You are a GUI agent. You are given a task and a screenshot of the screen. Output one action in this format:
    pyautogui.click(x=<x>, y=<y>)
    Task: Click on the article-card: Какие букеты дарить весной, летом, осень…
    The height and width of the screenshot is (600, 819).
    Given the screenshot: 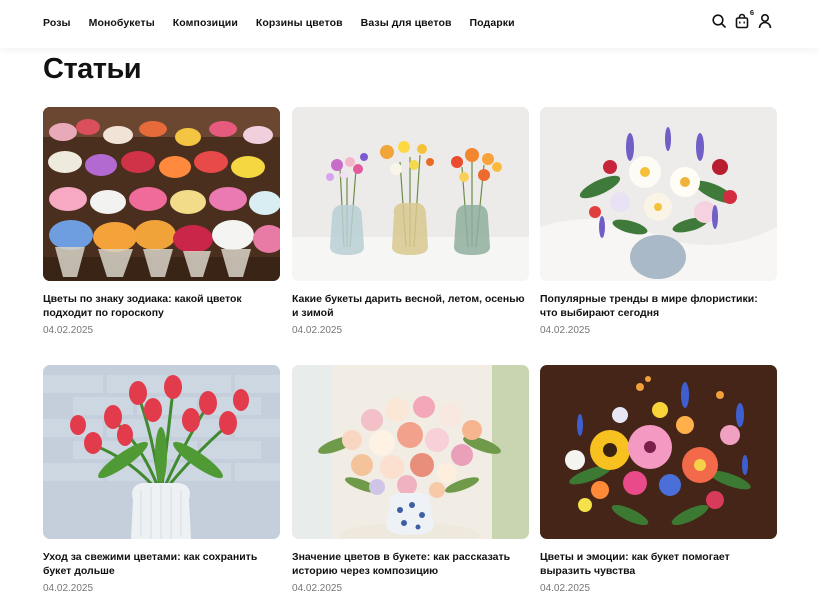 What is the action you would take?
    pyautogui.click(x=410, y=221)
    